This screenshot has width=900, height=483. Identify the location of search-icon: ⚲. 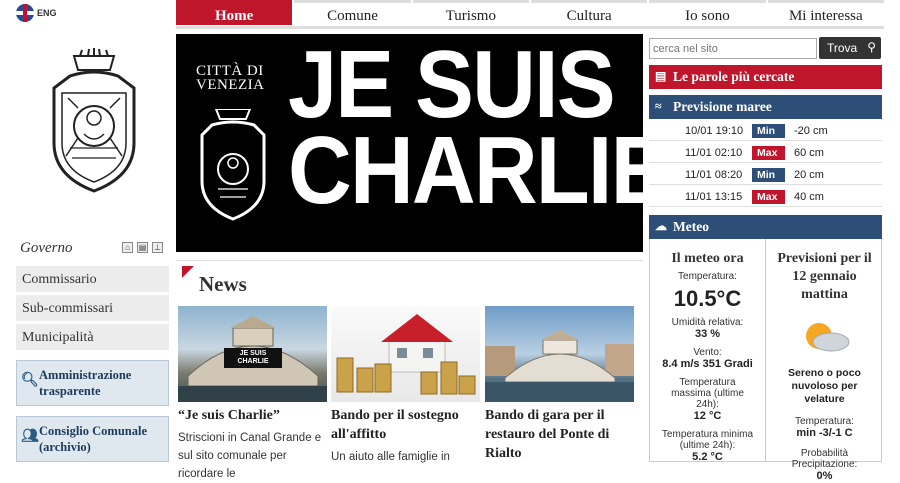
(871, 47).